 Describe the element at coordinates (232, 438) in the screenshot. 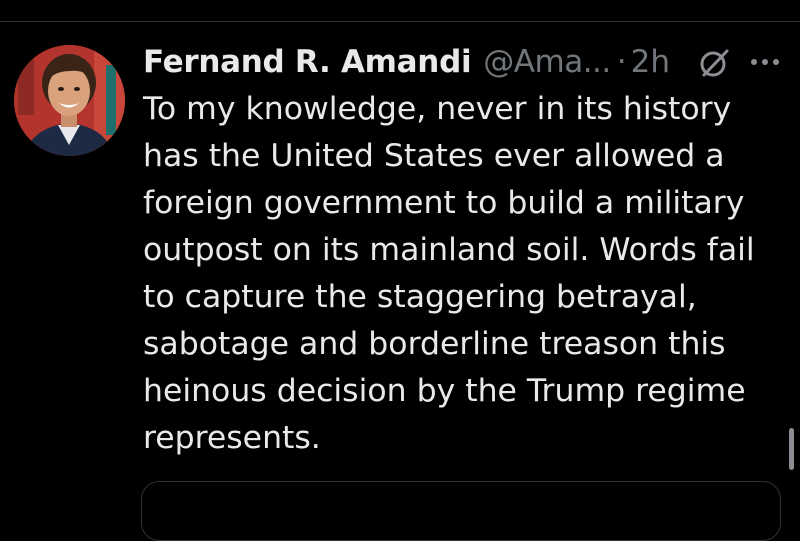

I see `tweet-text-line: represents.` at that location.